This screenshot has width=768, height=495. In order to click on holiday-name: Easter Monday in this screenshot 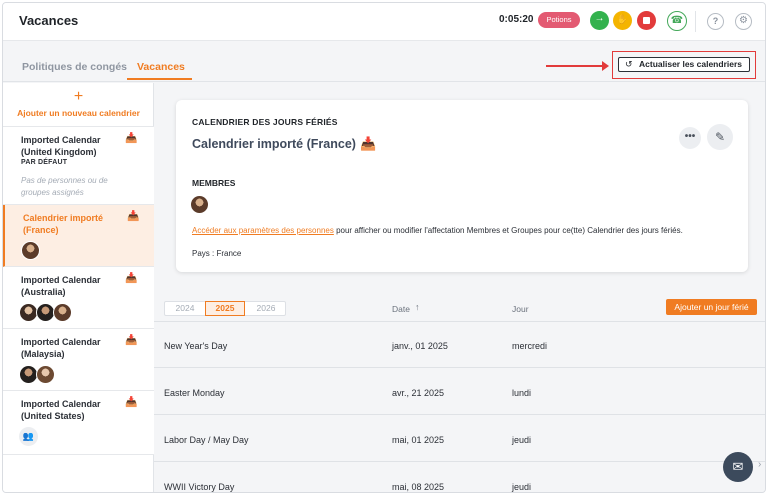, I will do `click(194, 393)`.